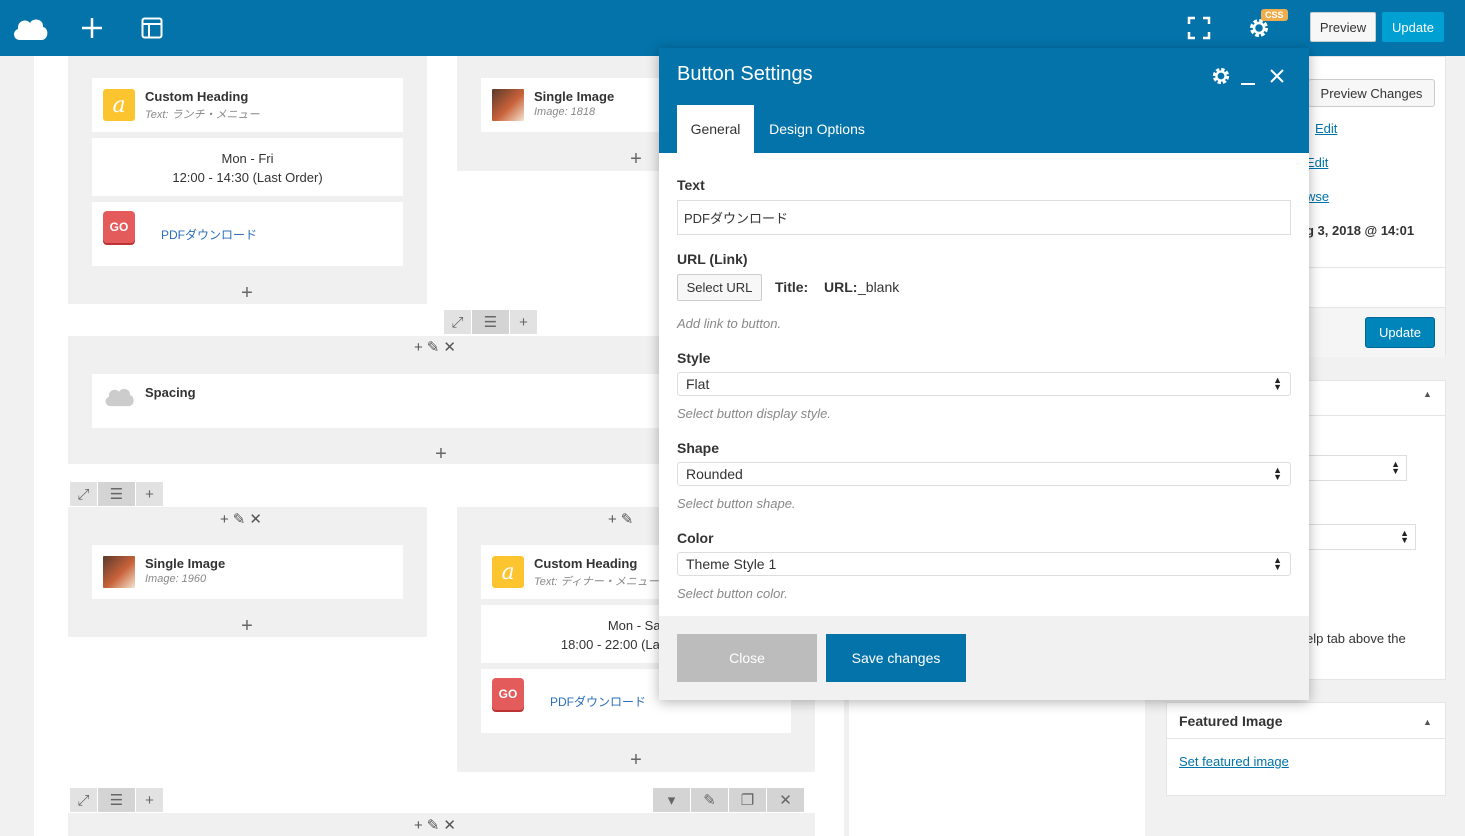 This screenshot has height=836, width=1465. What do you see at coordinates (736, 503) in the screenshot?
I see `shape-help: Select button shape.` at bounding box center [736, 503].